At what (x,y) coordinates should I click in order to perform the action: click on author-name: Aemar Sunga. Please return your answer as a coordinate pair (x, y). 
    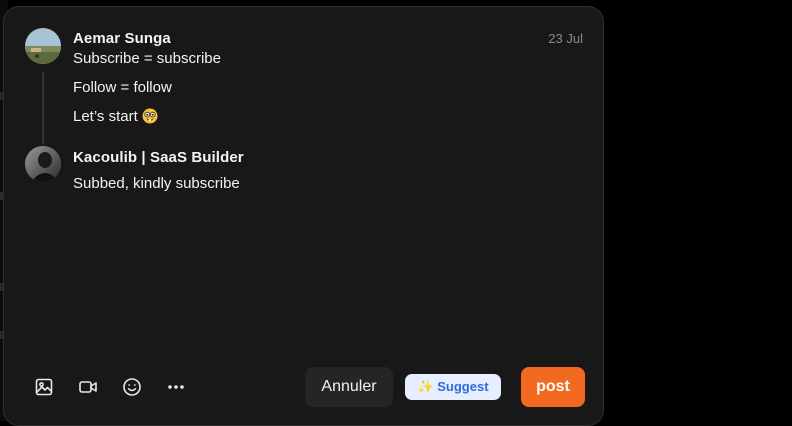
    Looking at the image, I should click on (122, 38).